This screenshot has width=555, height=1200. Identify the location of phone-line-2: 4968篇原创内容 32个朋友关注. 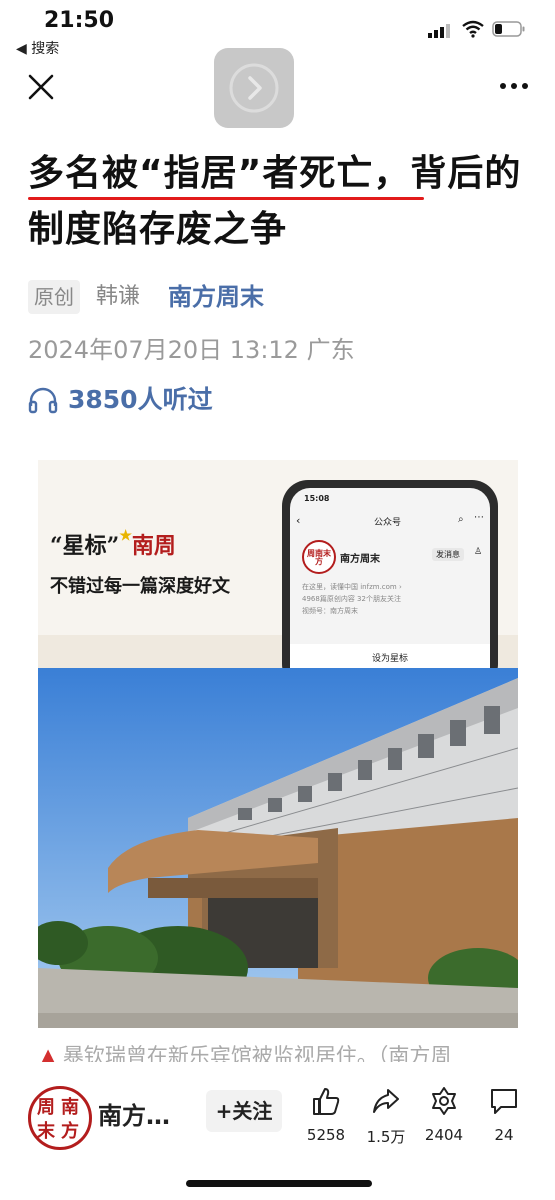
(351, 599).